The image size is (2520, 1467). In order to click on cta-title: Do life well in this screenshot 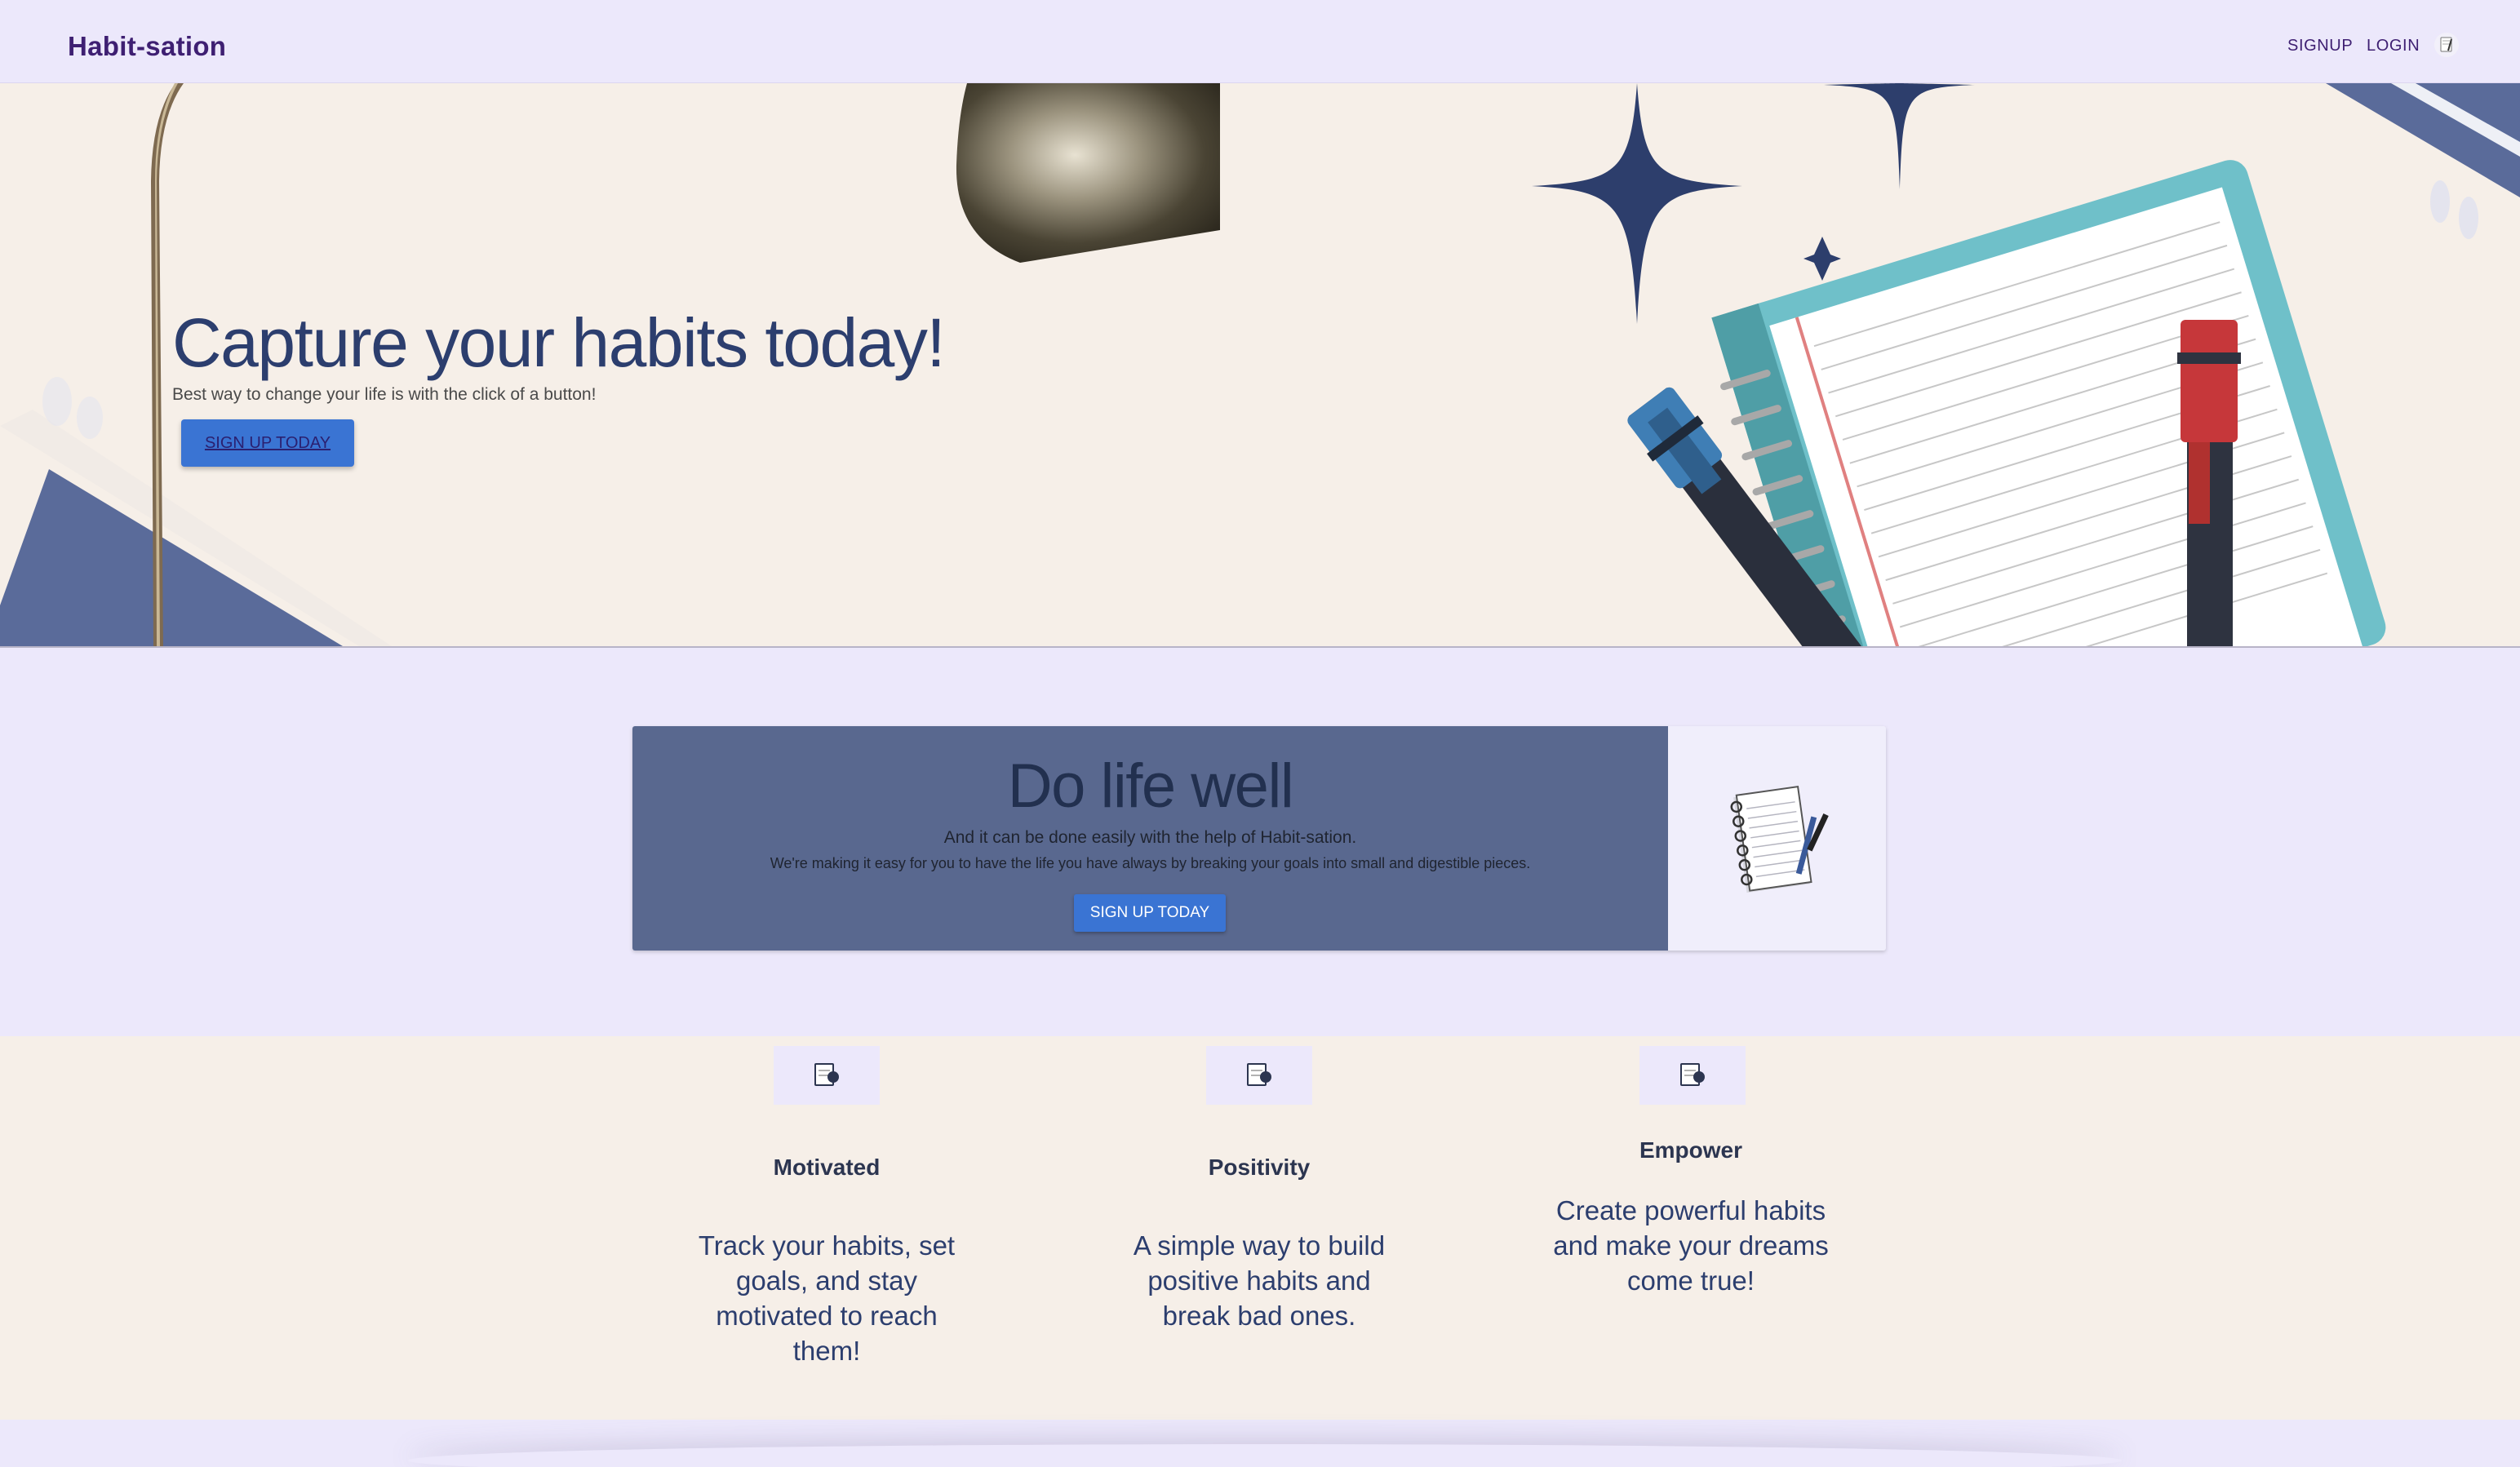, I will do `click(1151, 786)`.